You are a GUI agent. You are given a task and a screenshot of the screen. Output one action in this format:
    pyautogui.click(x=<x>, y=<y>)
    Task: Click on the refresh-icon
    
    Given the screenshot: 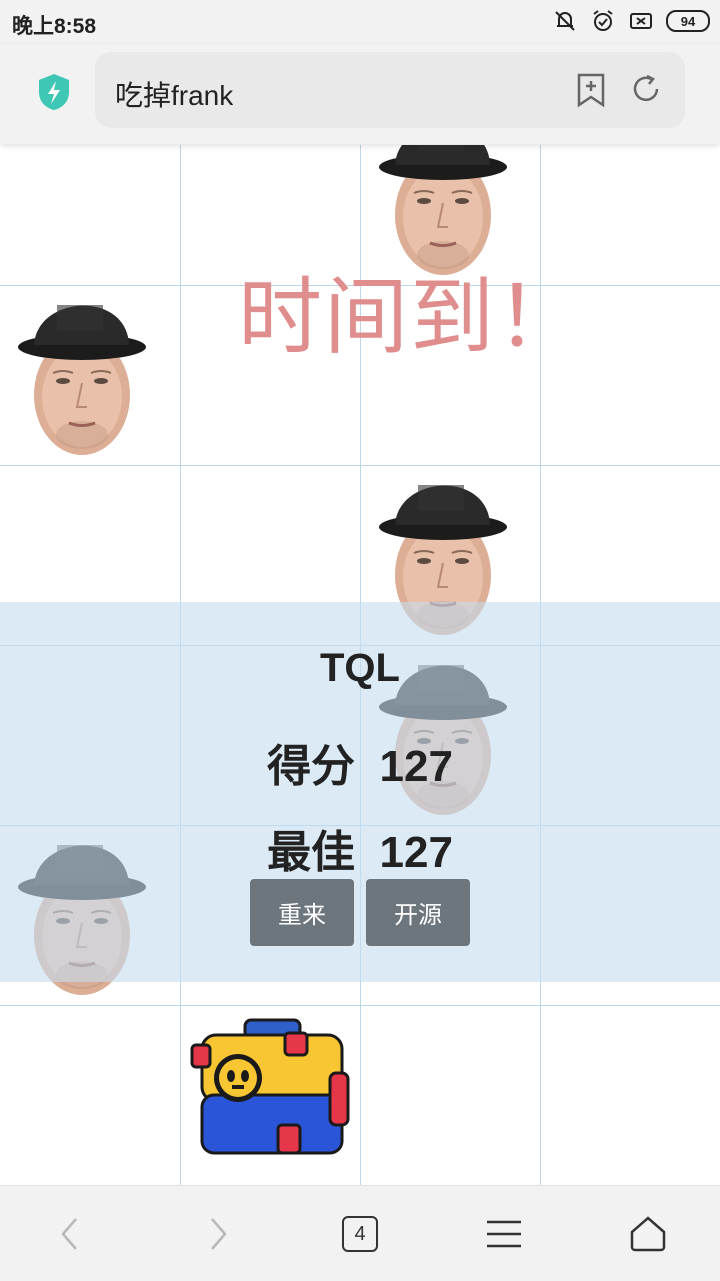 What is the action you would take?
    pyautogui.click(x=646, y=89)
    